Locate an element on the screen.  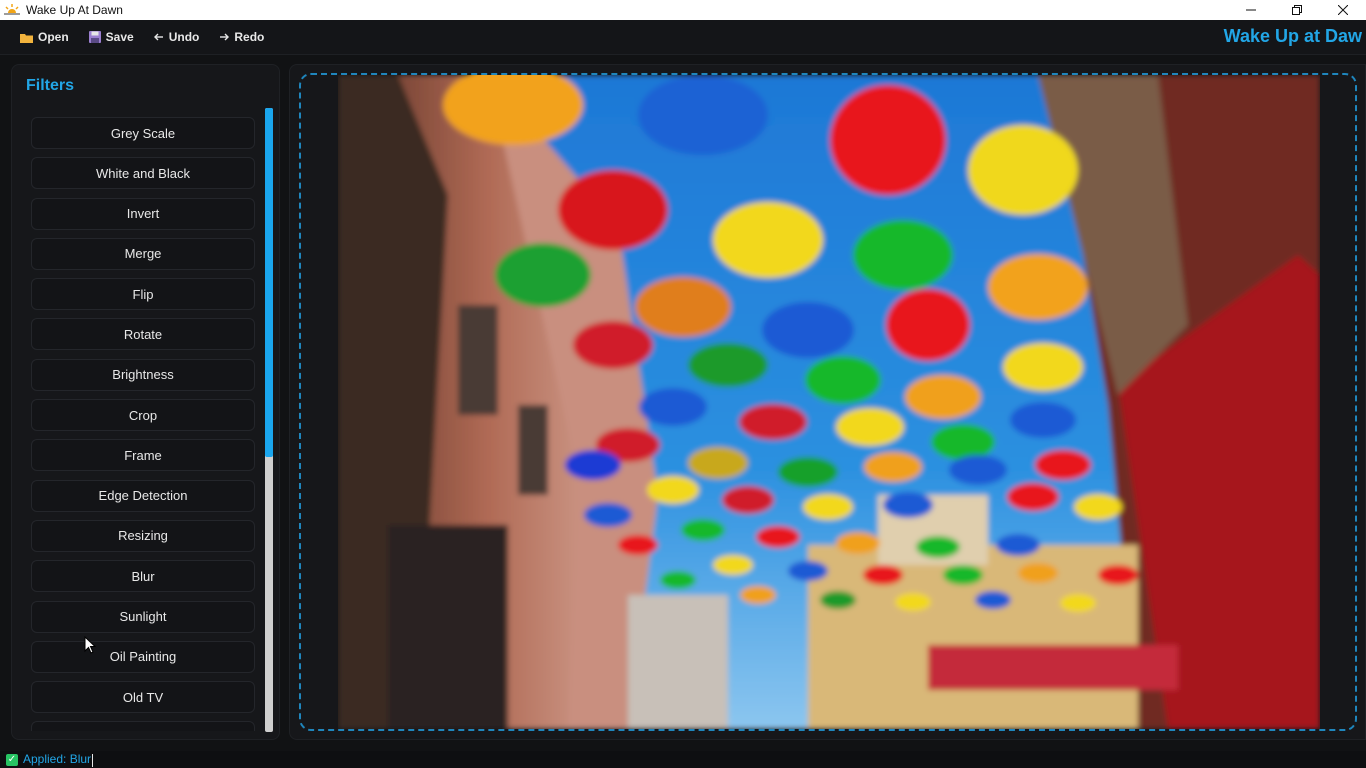
undo-label: Undo is located at coordinates (184, 37).